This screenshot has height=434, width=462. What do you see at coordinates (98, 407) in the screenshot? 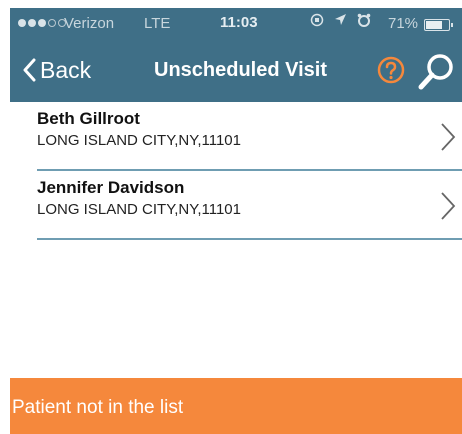
I see `patient-not-in-list-label: Patient not in the list` at bounding box center [98, 407].